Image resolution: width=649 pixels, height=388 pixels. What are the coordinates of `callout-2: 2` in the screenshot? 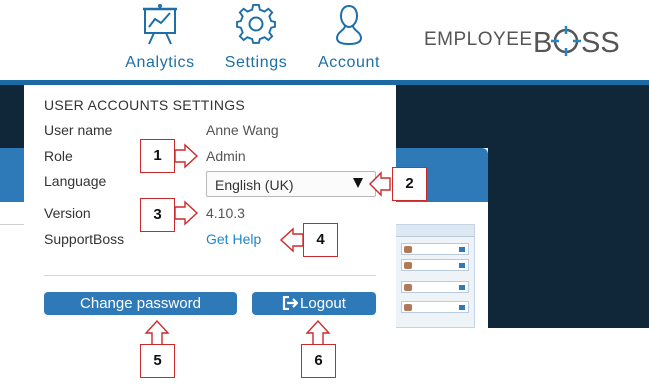 It's located at (409, 184).